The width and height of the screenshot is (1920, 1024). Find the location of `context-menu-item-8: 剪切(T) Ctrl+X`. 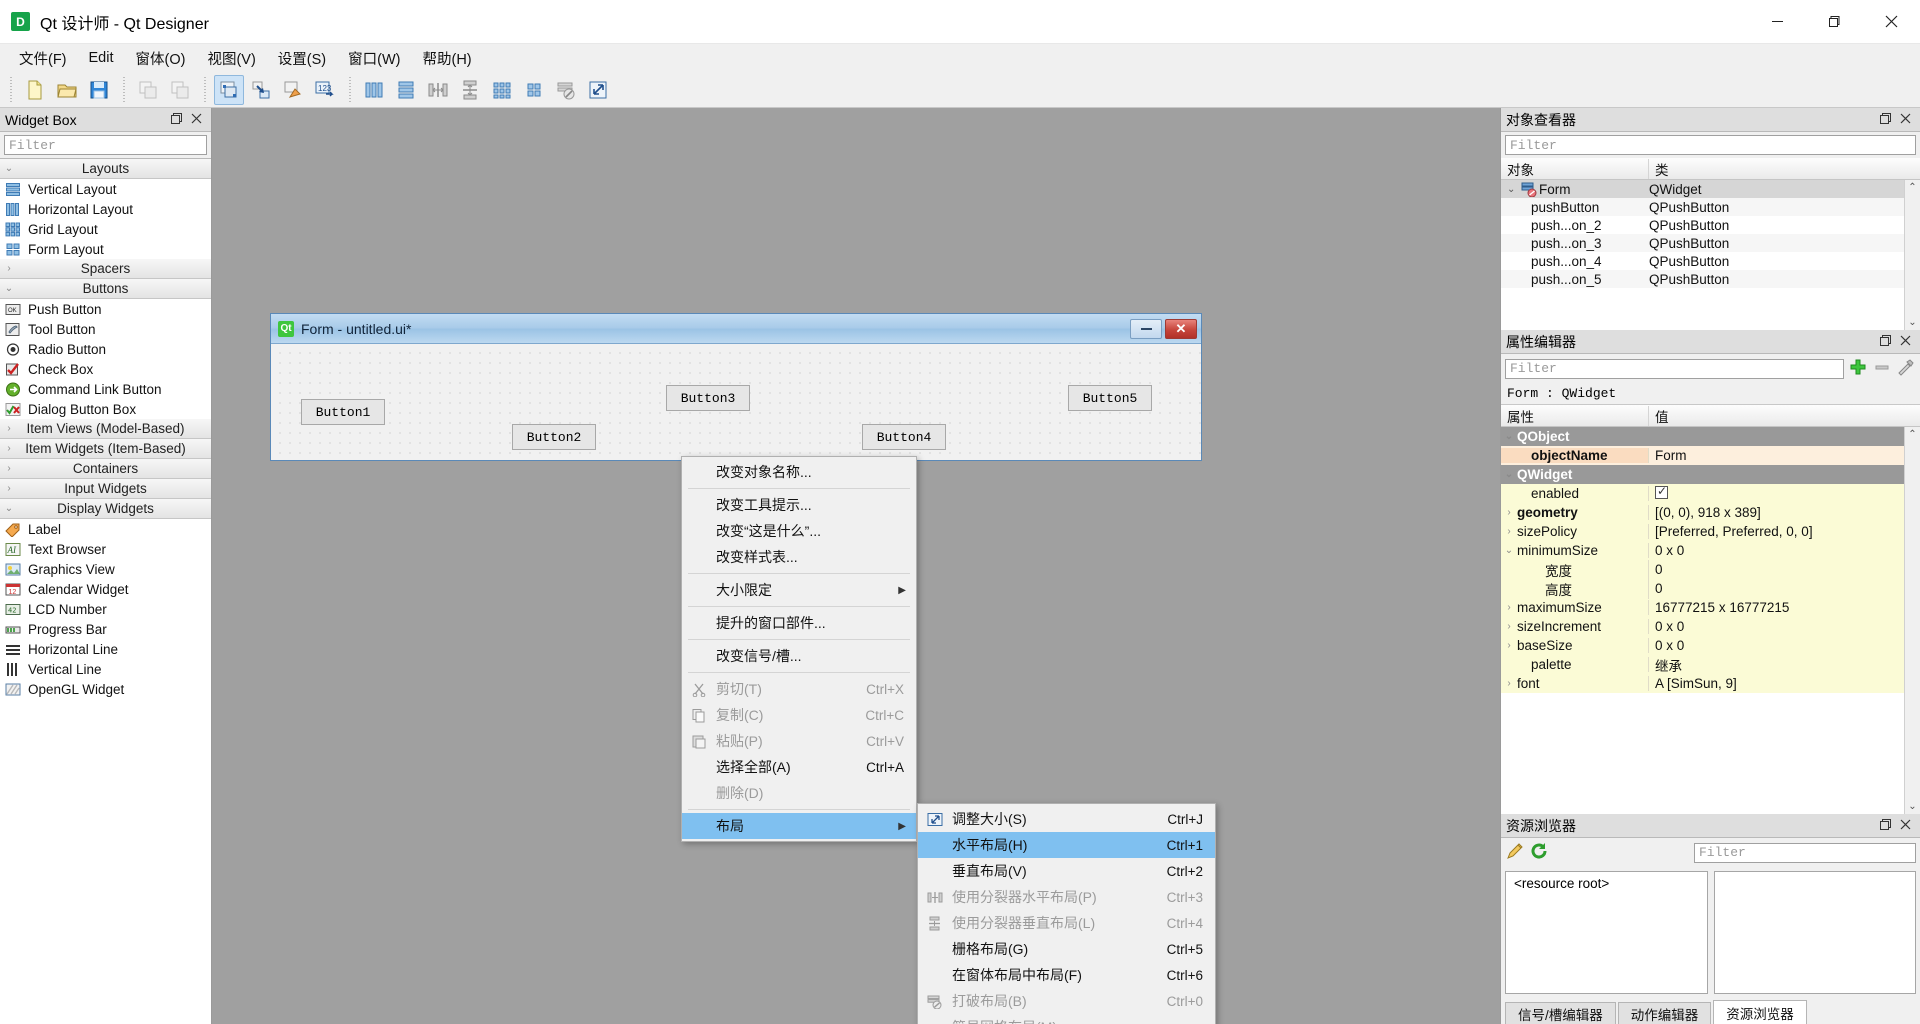

context-menu-item-8: 剪切(T) Ctrl+X is located at coordinates (799, 689).